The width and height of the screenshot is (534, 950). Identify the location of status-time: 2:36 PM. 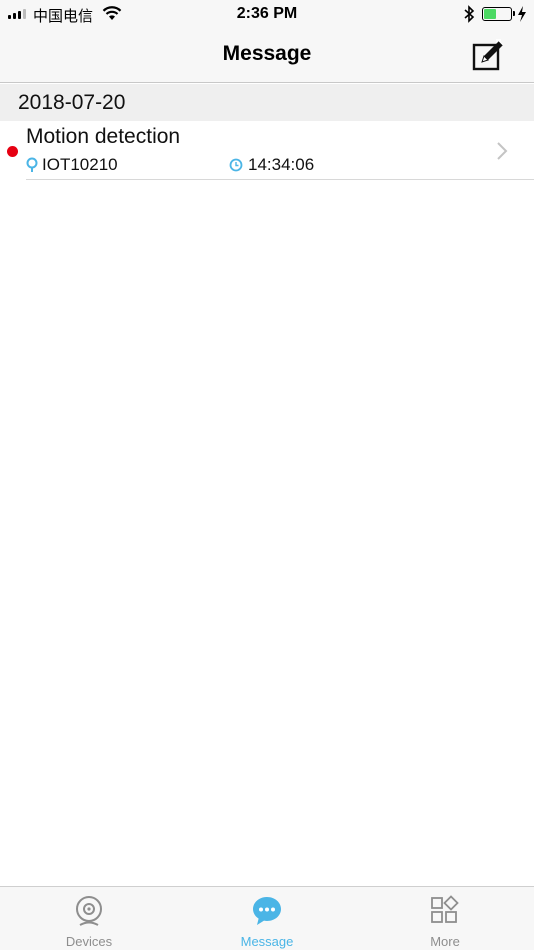
(267, 13).